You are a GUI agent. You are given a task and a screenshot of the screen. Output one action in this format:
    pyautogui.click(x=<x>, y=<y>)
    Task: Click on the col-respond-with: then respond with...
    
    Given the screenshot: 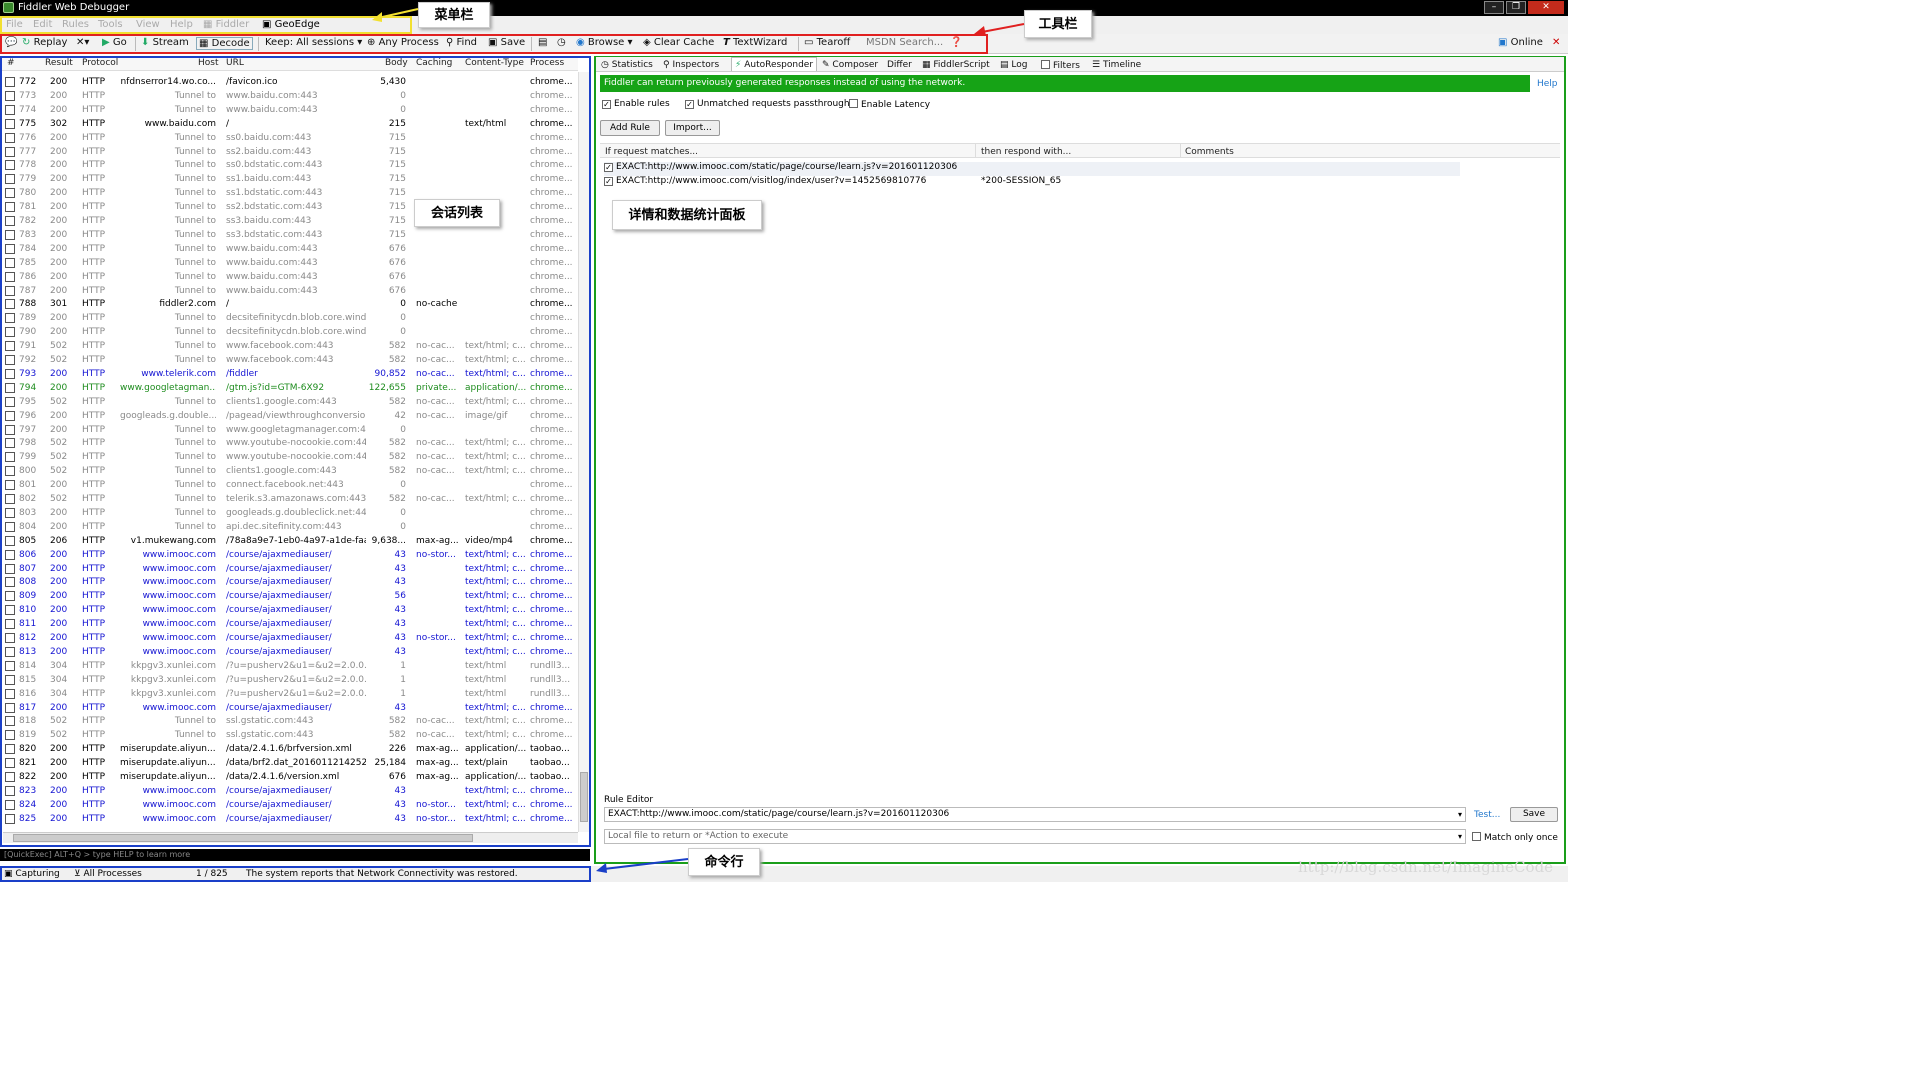 What is the action you would take?
    pyautogui.click(x=1026, y=154)
    